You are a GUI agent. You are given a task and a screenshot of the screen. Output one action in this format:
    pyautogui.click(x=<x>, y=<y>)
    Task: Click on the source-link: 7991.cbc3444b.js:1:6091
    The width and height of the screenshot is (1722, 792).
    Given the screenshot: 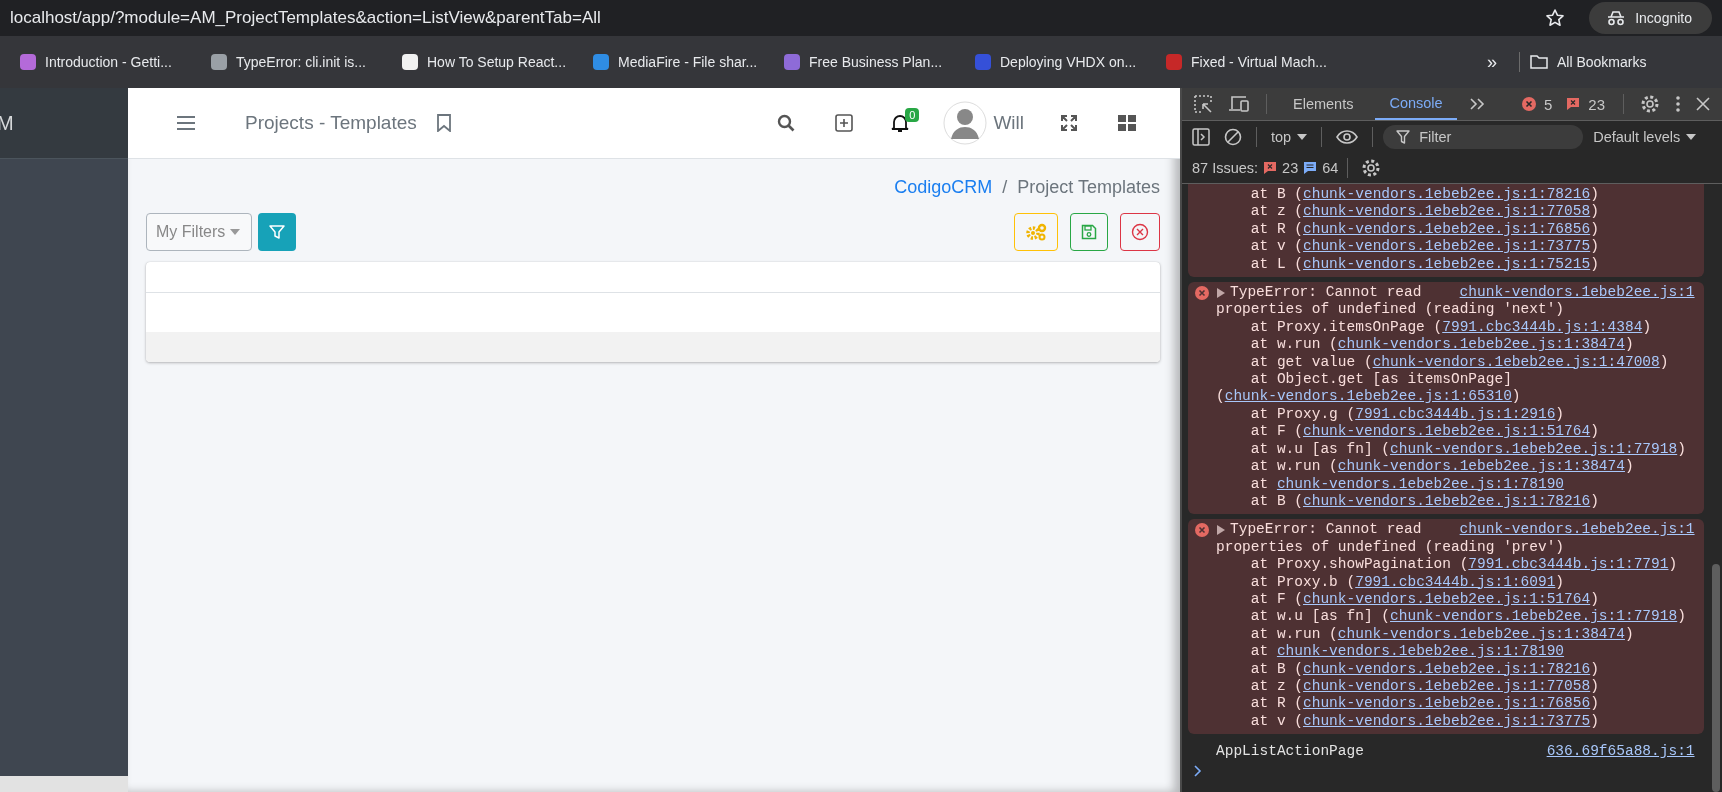 What is the action you would take?
    pyautogui.click(x=1455, y=581)
    